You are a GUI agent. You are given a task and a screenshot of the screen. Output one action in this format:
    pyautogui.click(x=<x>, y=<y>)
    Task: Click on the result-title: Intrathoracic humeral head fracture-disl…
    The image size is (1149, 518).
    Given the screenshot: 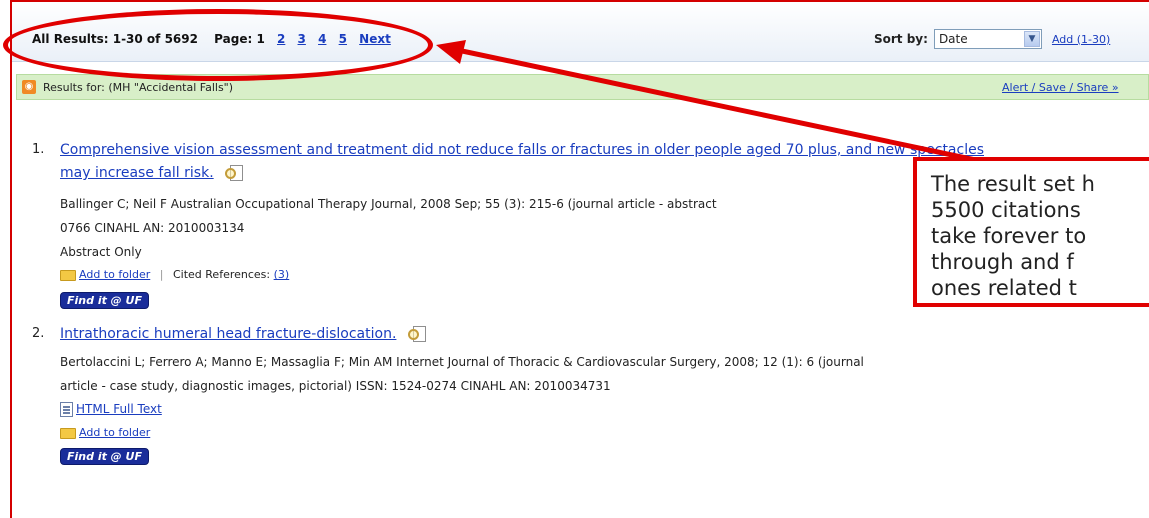 What is the action you would take?
    pyautogui.click(x=228, y=334)
    